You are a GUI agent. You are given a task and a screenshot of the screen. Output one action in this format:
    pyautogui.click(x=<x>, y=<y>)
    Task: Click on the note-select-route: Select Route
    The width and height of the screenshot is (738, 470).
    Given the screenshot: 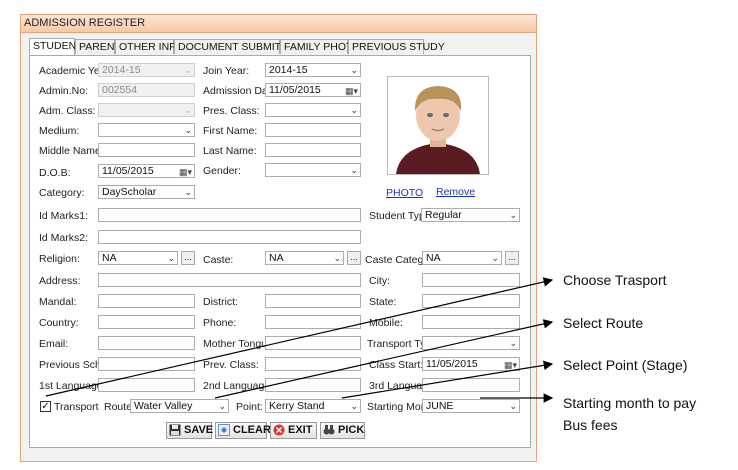 What is the action you would take?
    pyautogui.click(x=603, y=323)
    